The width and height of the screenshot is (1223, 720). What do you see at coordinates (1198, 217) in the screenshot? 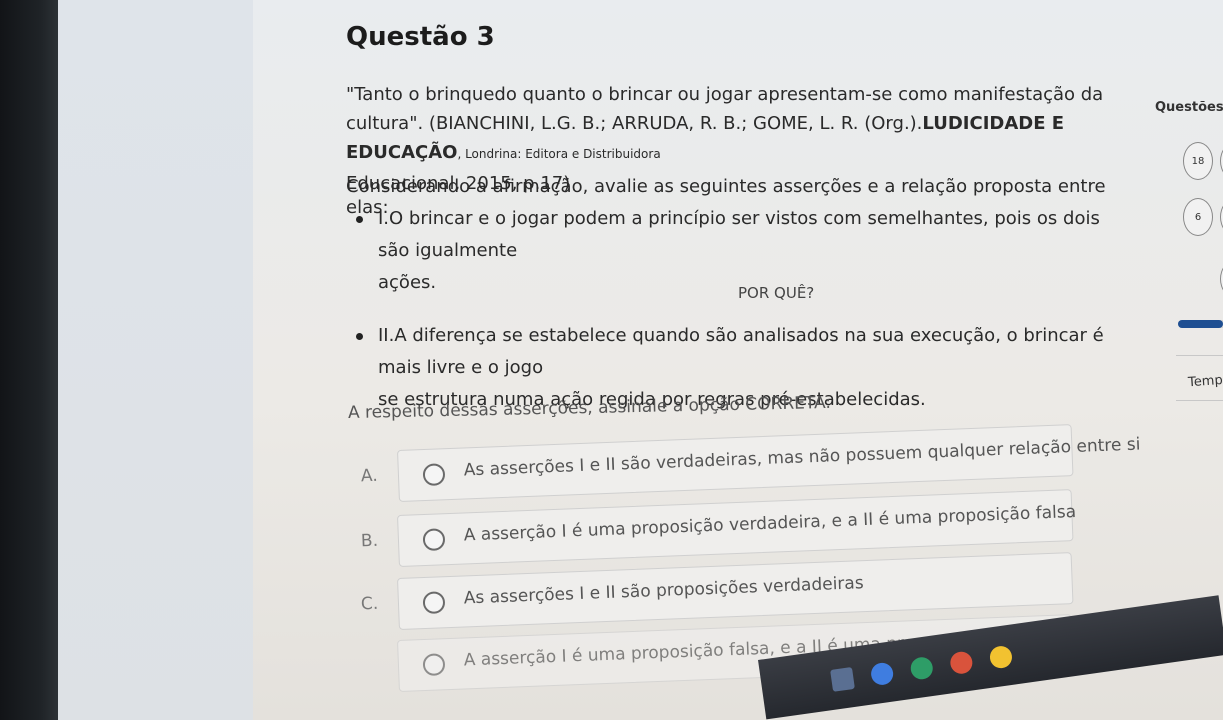
I see `question-number-button: 6` at bounding box center [1198, 217].